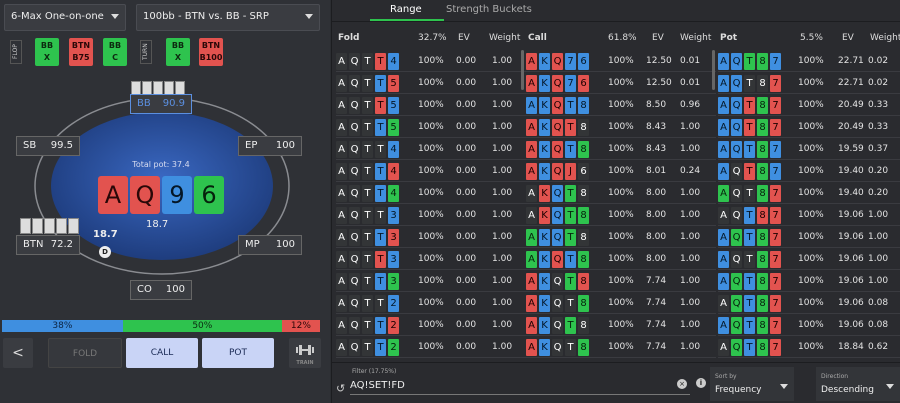 Image resolution: width=900 pixels, height=403 pixels. Describe the element at coordinates (696, 38) in the screenshot. I see `call-col-weight: Weight` at that location.